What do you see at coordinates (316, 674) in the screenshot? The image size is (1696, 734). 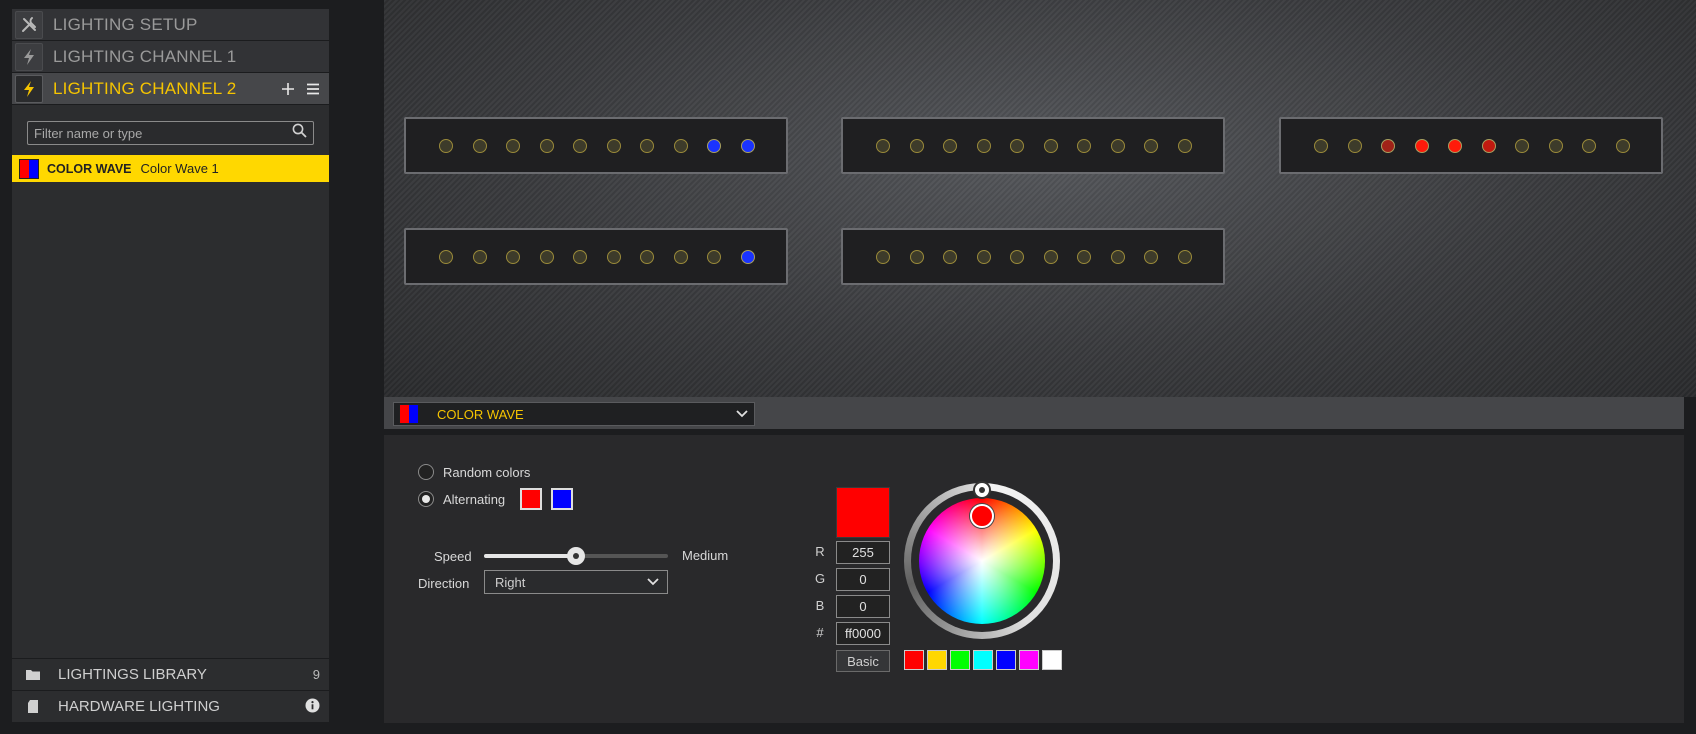 I see `library-count: 9` at bounding box center [316, 674].